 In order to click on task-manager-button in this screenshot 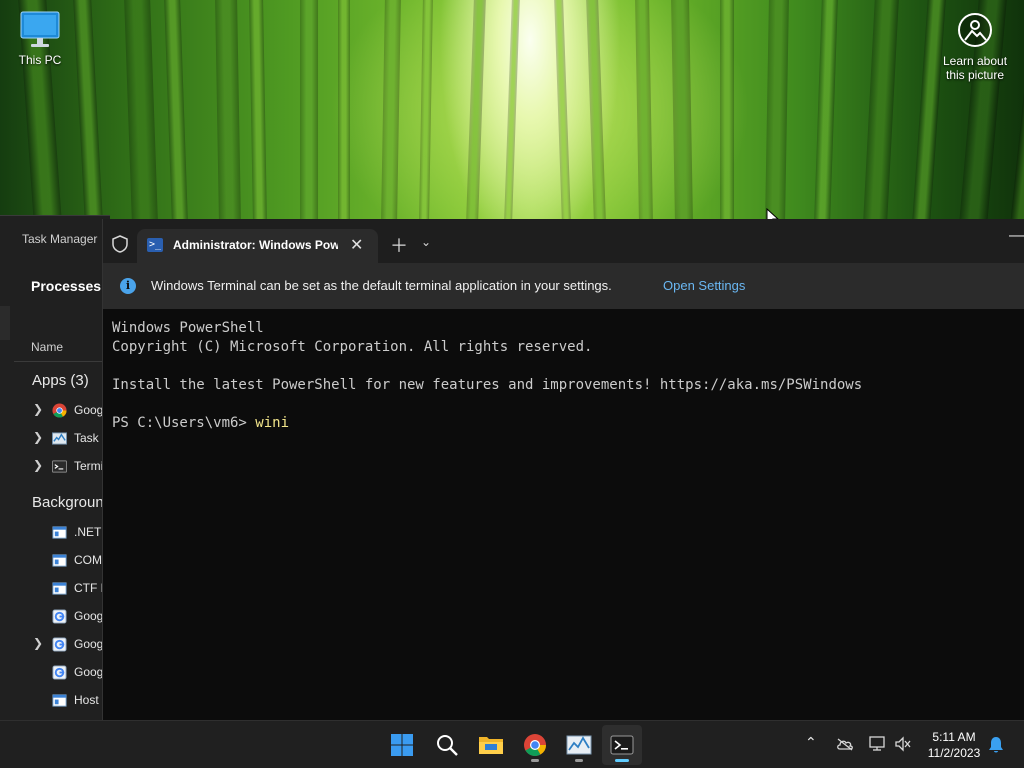, I will do `click(579, 745)`.